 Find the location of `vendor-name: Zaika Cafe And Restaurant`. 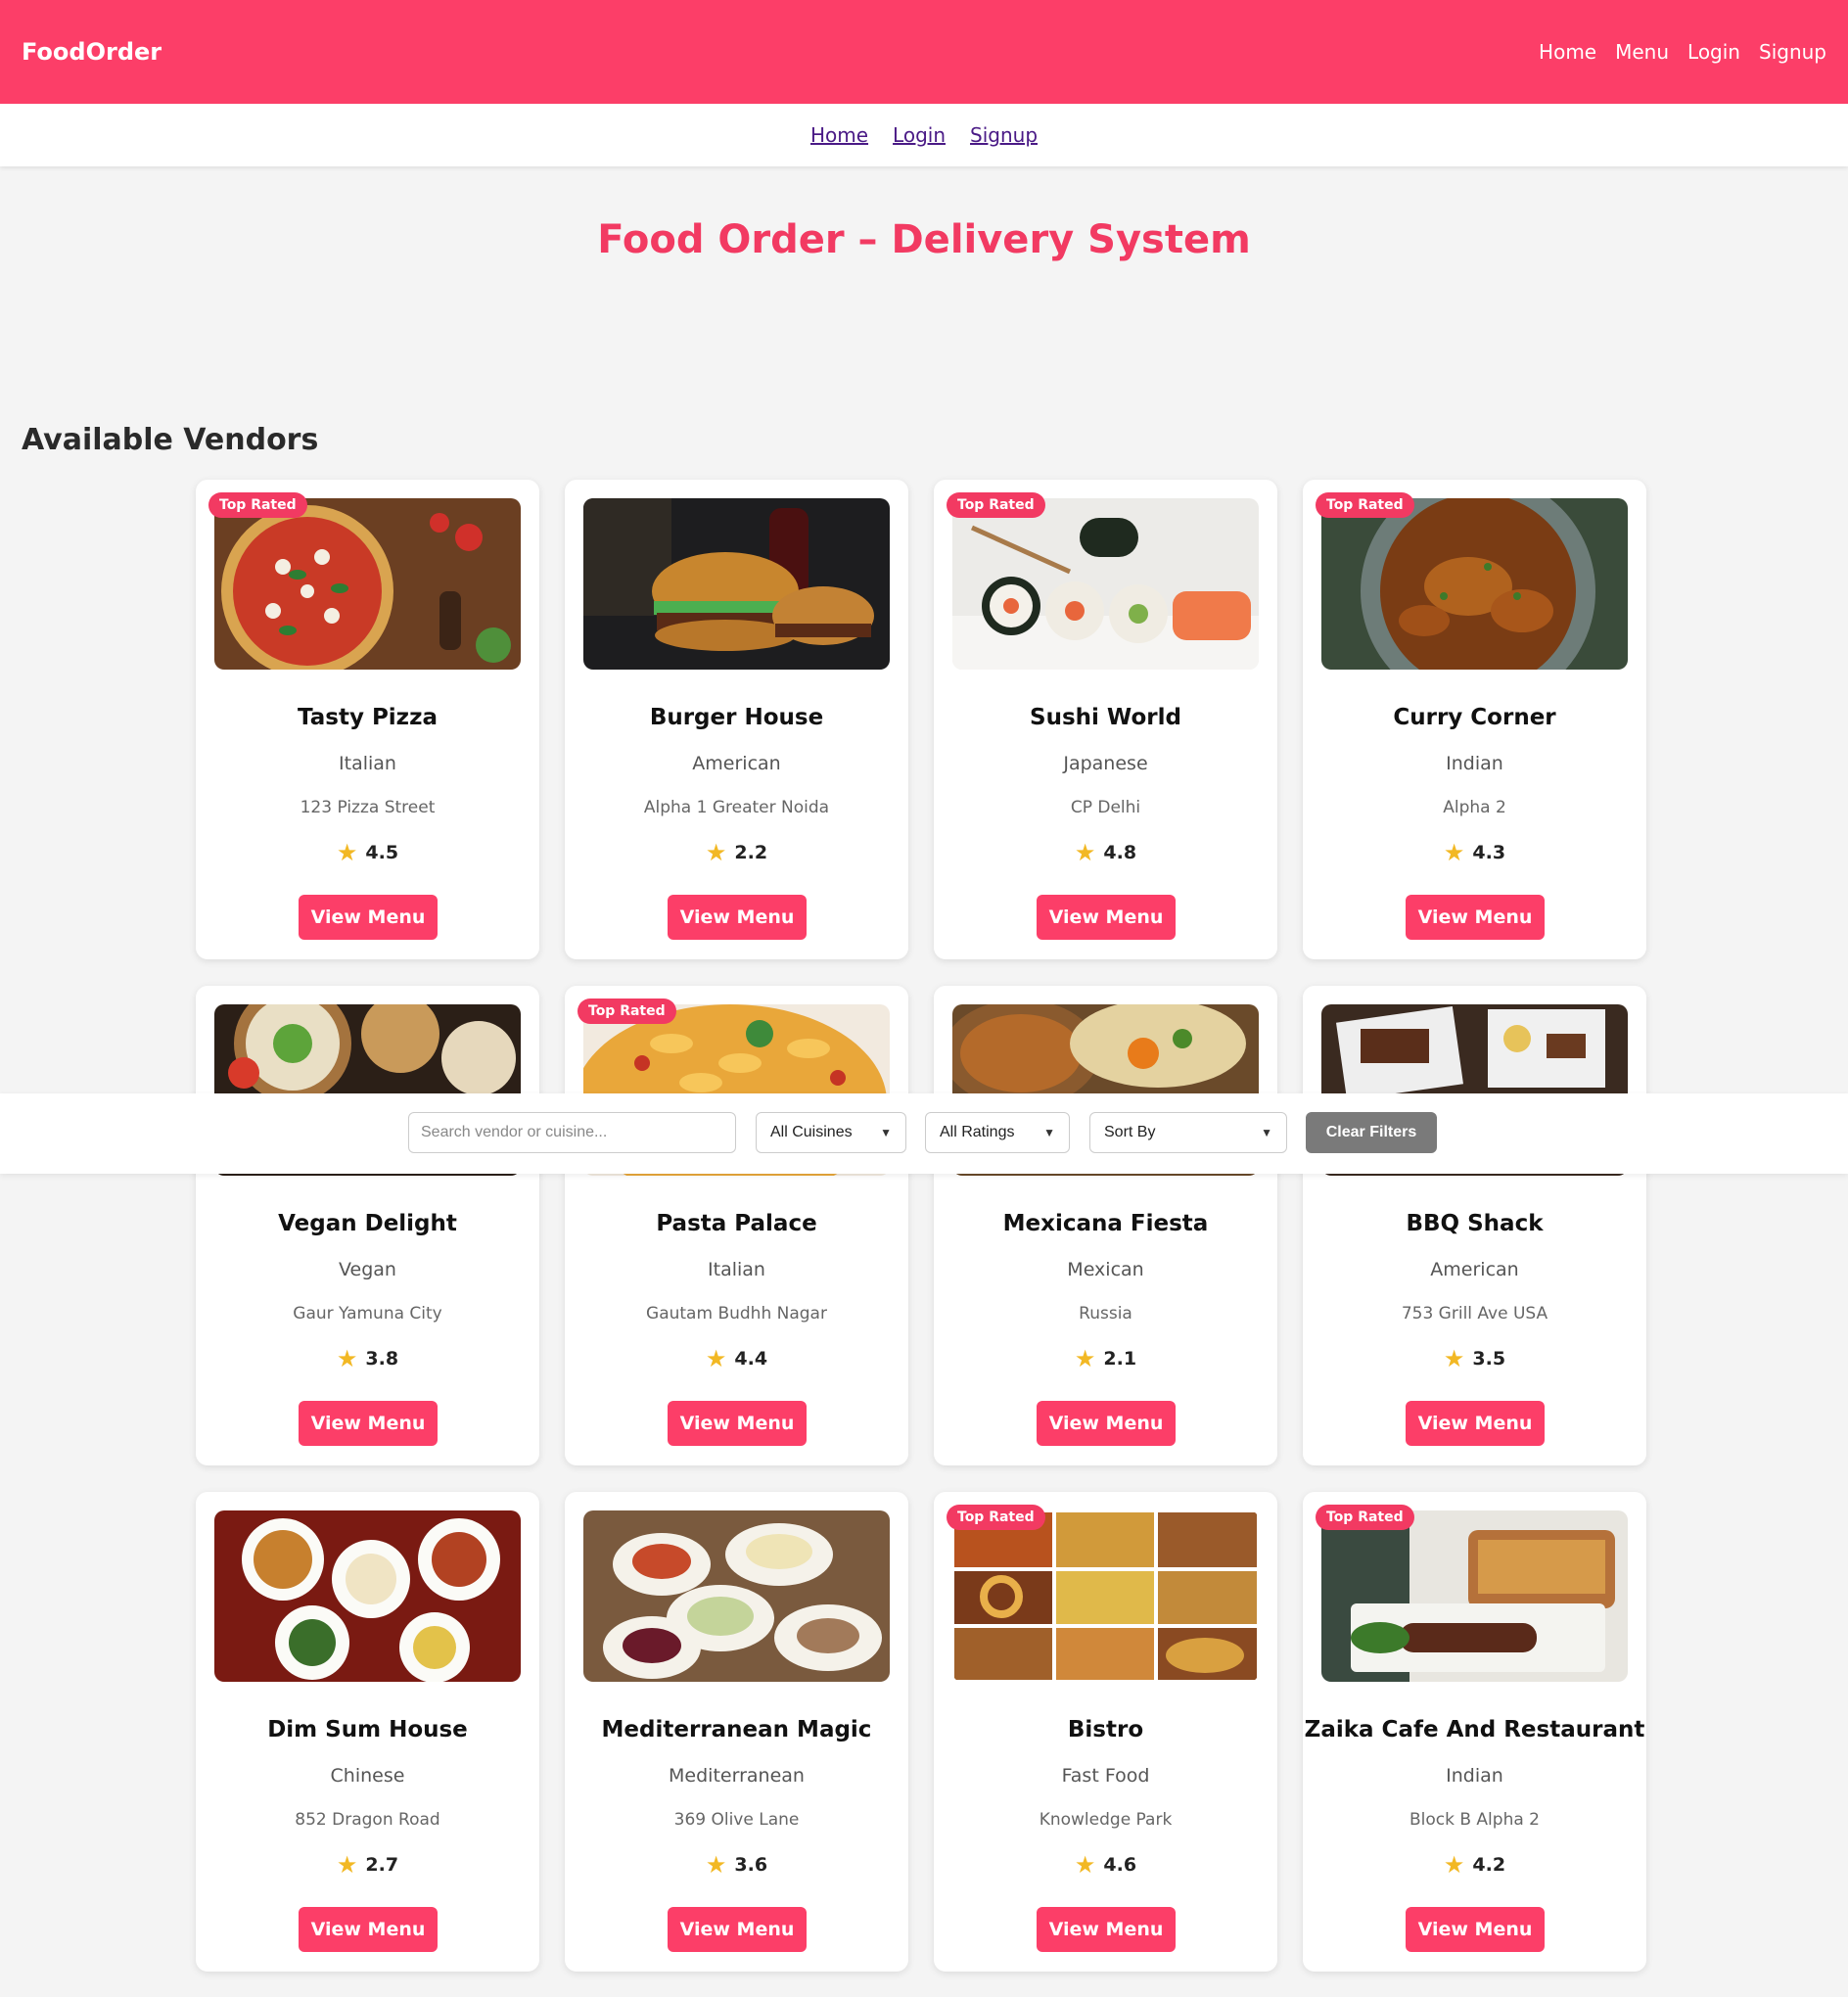

vendor-name: Zaika Cafe And Restaurant is located at coordinates (1474, 1729).